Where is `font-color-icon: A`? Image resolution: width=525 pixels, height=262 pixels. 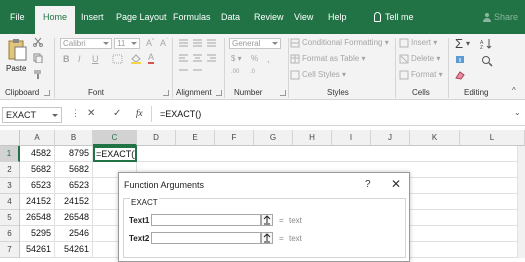
font-color-icon: A is located at coordinates (151, 58).